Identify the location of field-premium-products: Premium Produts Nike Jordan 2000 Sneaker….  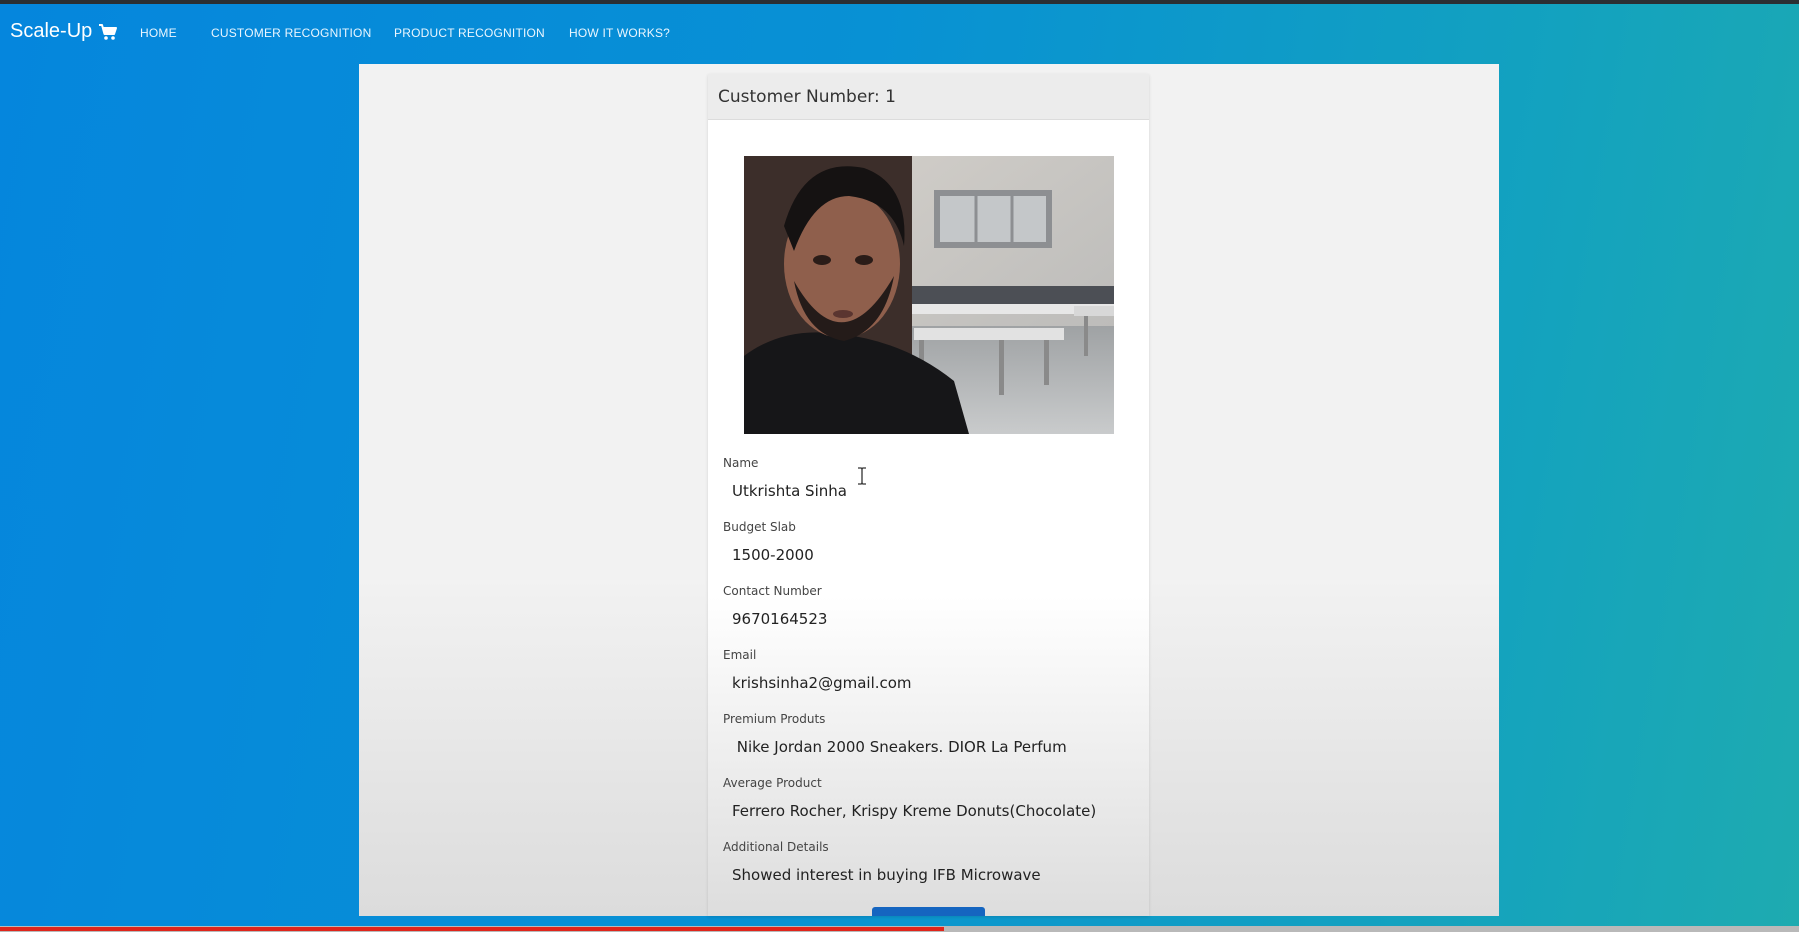
(933, 734).